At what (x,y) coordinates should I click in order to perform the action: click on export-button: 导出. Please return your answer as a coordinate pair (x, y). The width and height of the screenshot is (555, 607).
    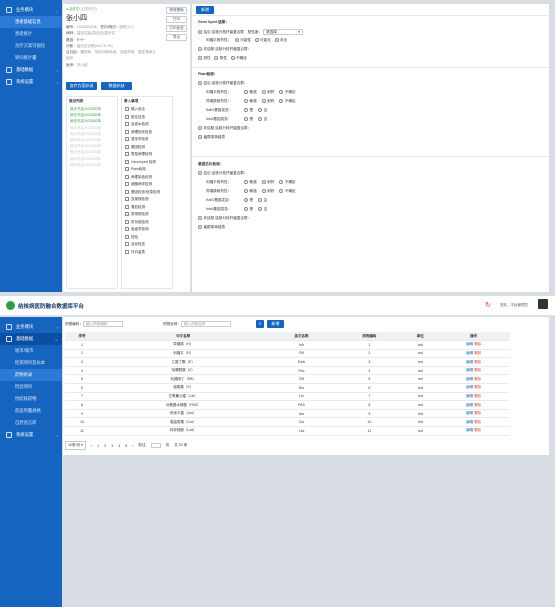
    Looking at the image, I should click on (176, 37).